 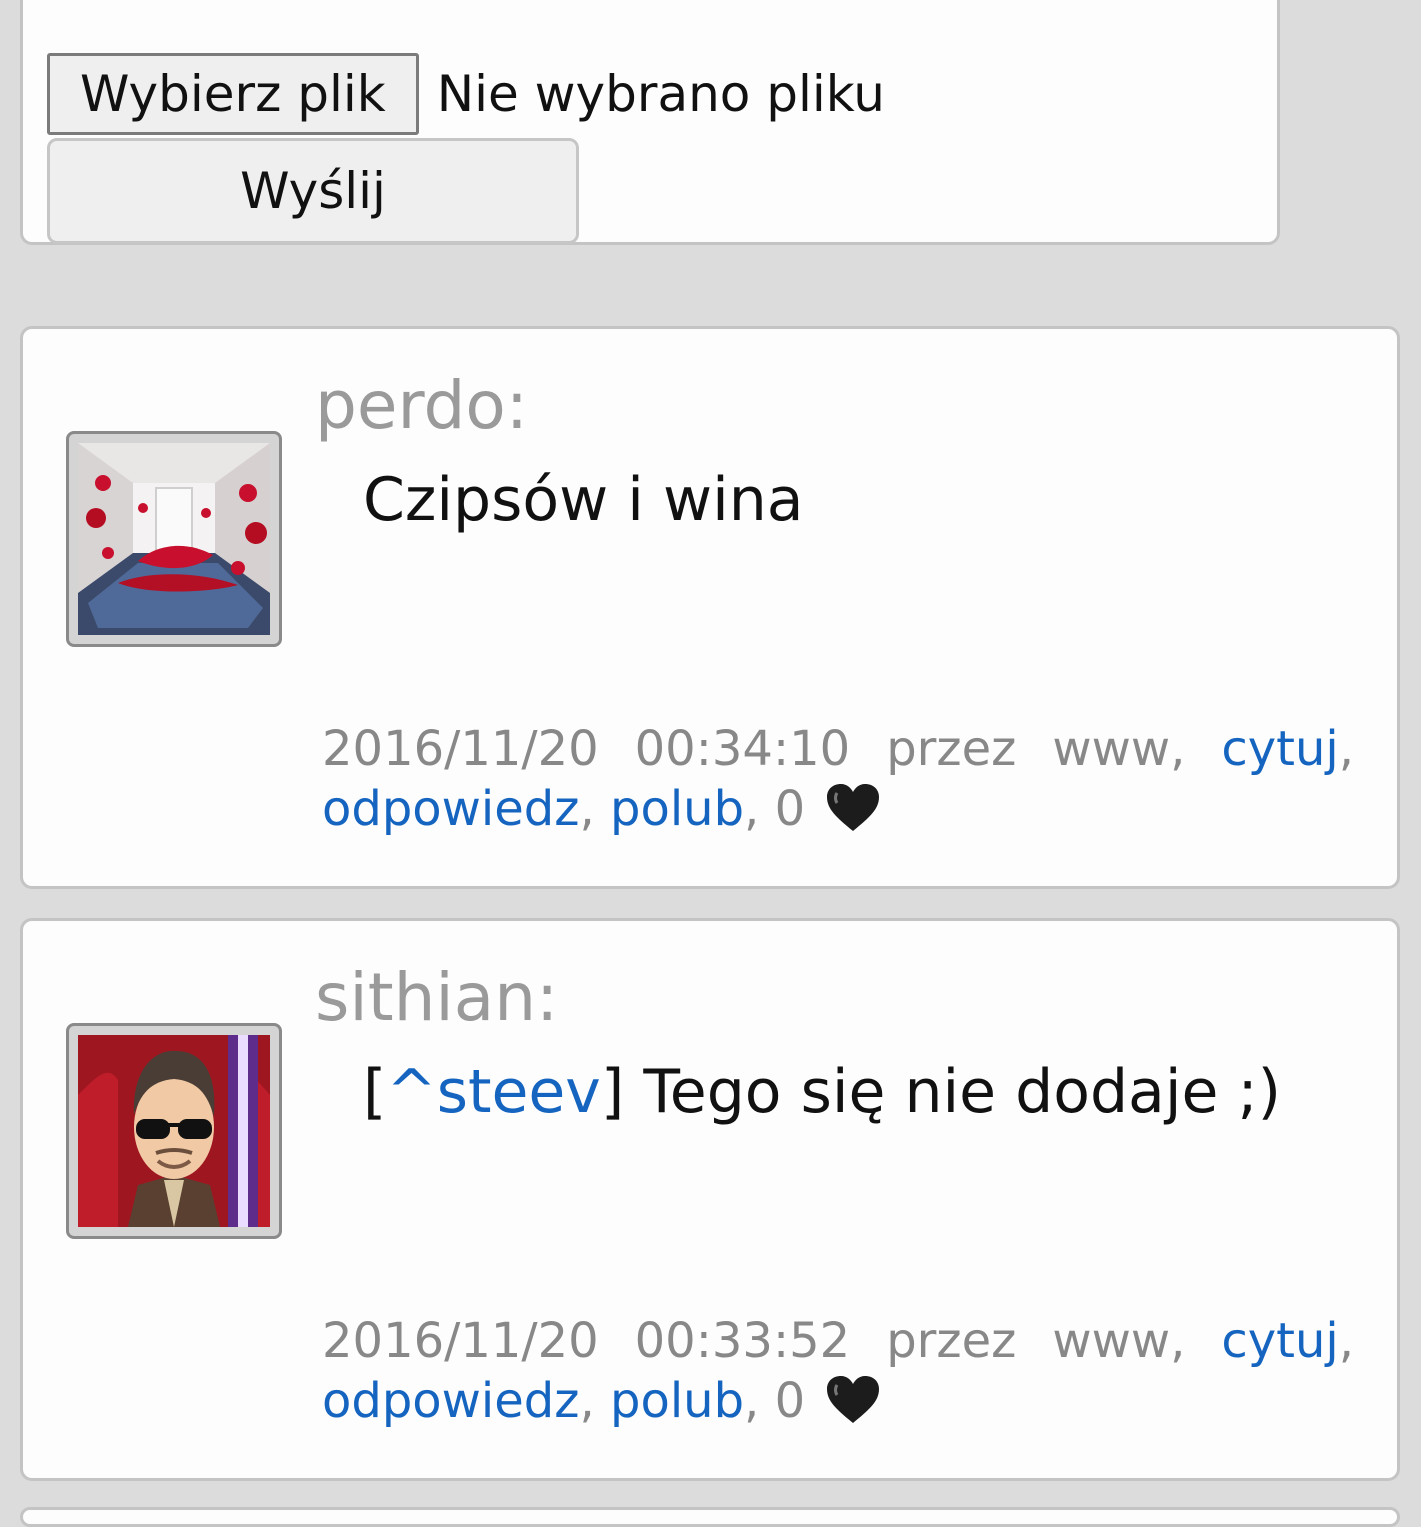 I want to click on post-message-text: Tego się nie dodaje ;), so click(x=962, y=1092).